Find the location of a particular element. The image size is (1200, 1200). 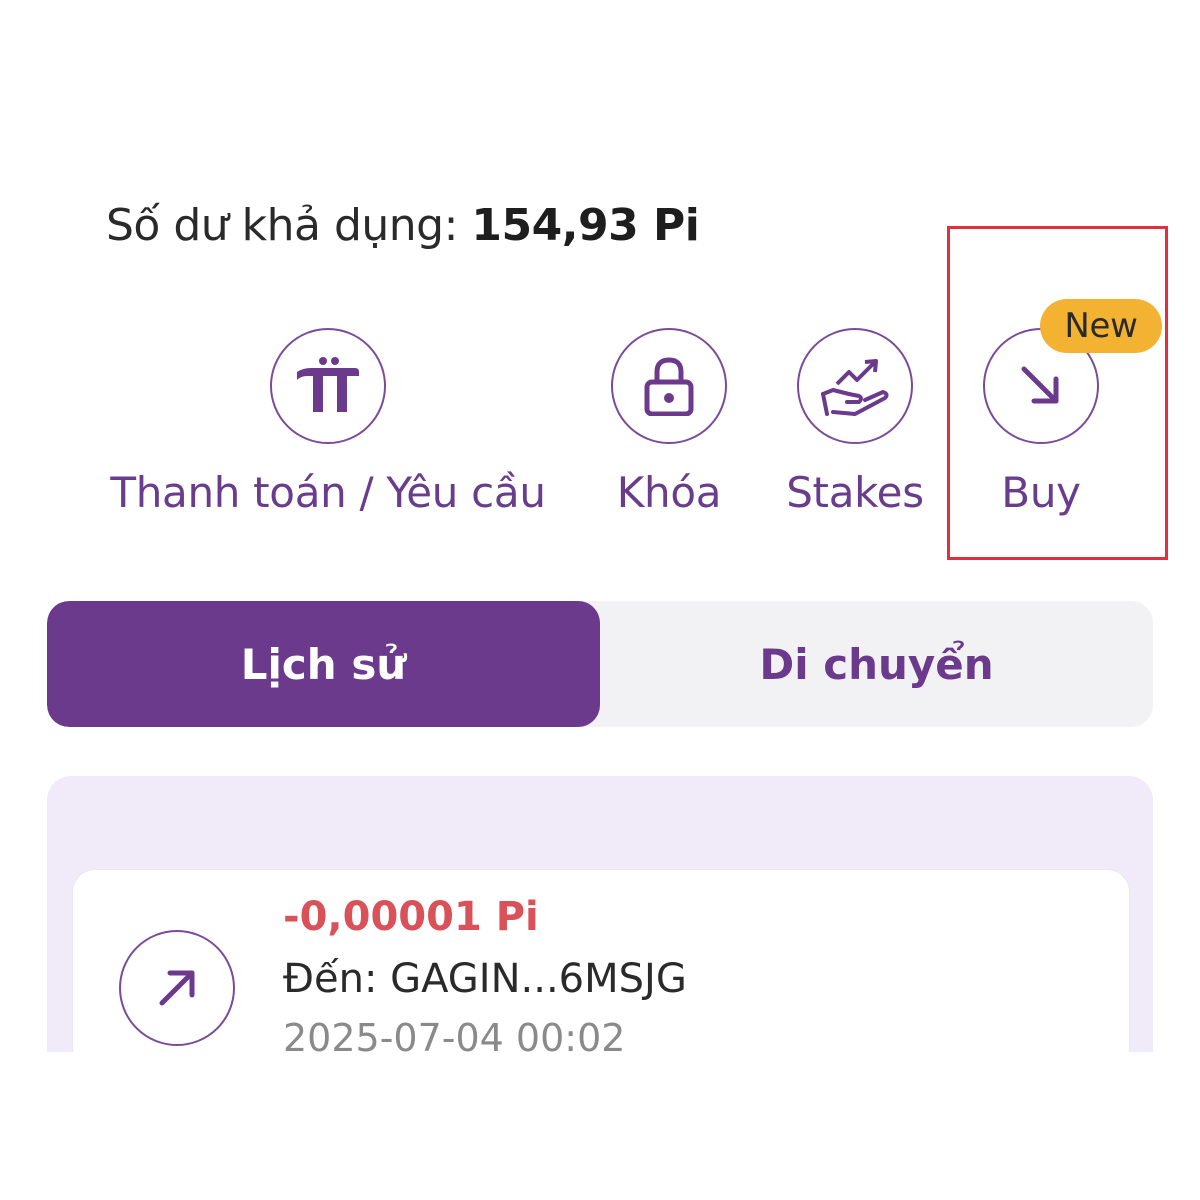

lock-button: Khóa is located at coordinates (669, 422).